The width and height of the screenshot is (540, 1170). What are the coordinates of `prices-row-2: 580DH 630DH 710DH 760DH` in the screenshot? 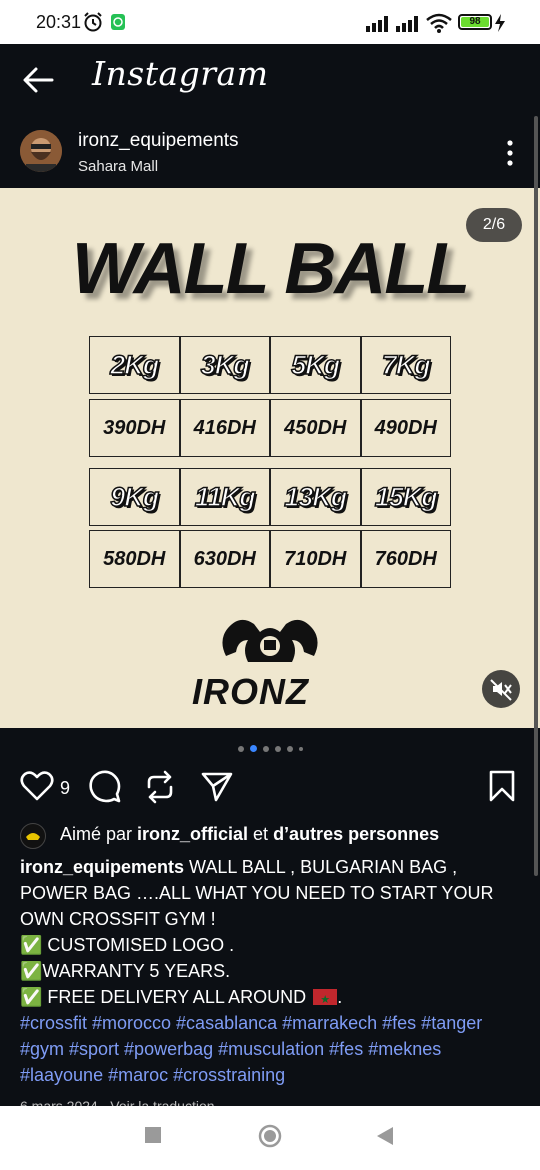 It's located at (270, 559).